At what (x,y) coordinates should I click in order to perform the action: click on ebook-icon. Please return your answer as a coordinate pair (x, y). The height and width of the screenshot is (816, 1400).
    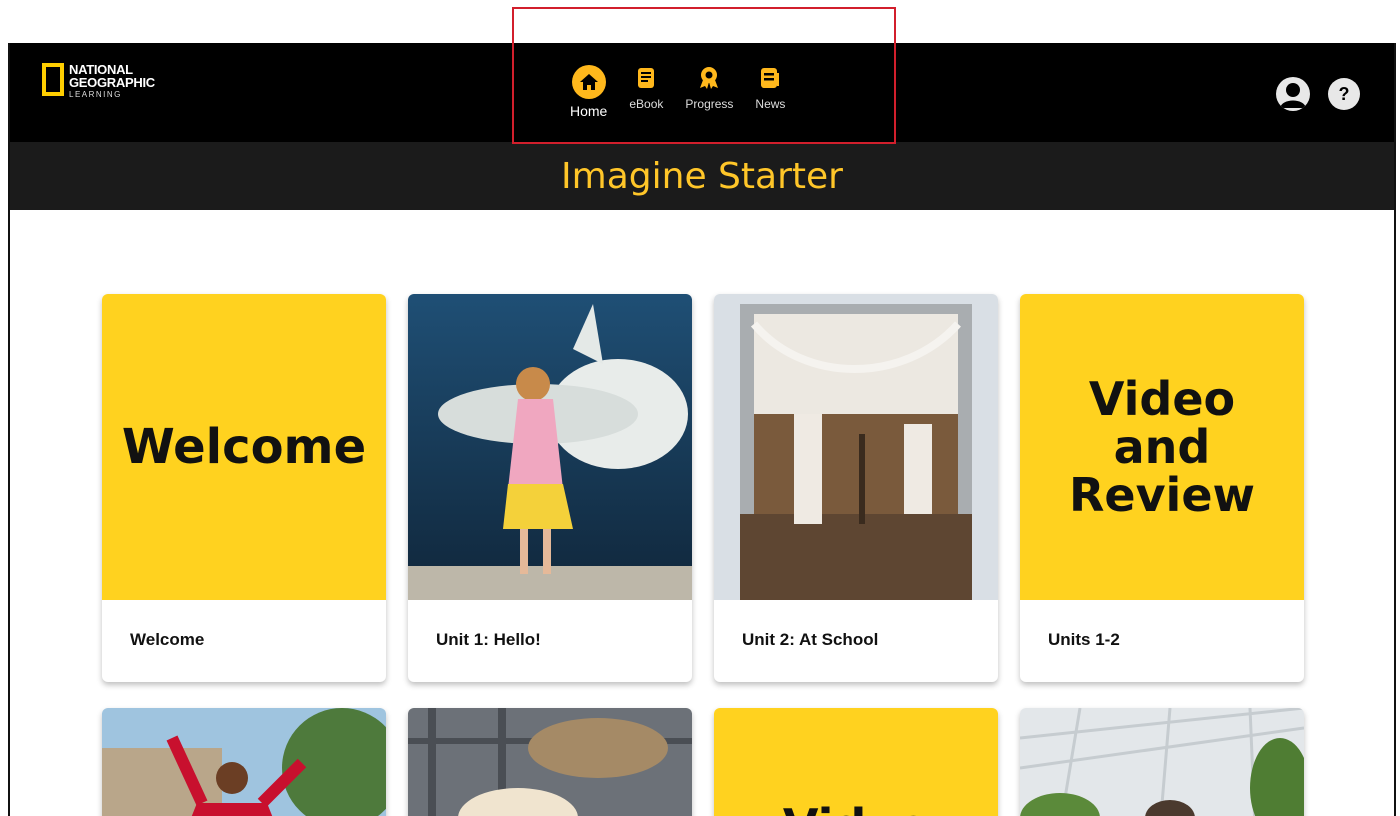
    Looking at the image, I should click on (646, 78).